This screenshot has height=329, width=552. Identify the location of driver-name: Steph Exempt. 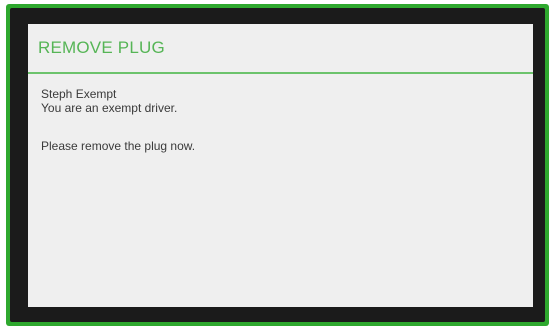
(79, 94).